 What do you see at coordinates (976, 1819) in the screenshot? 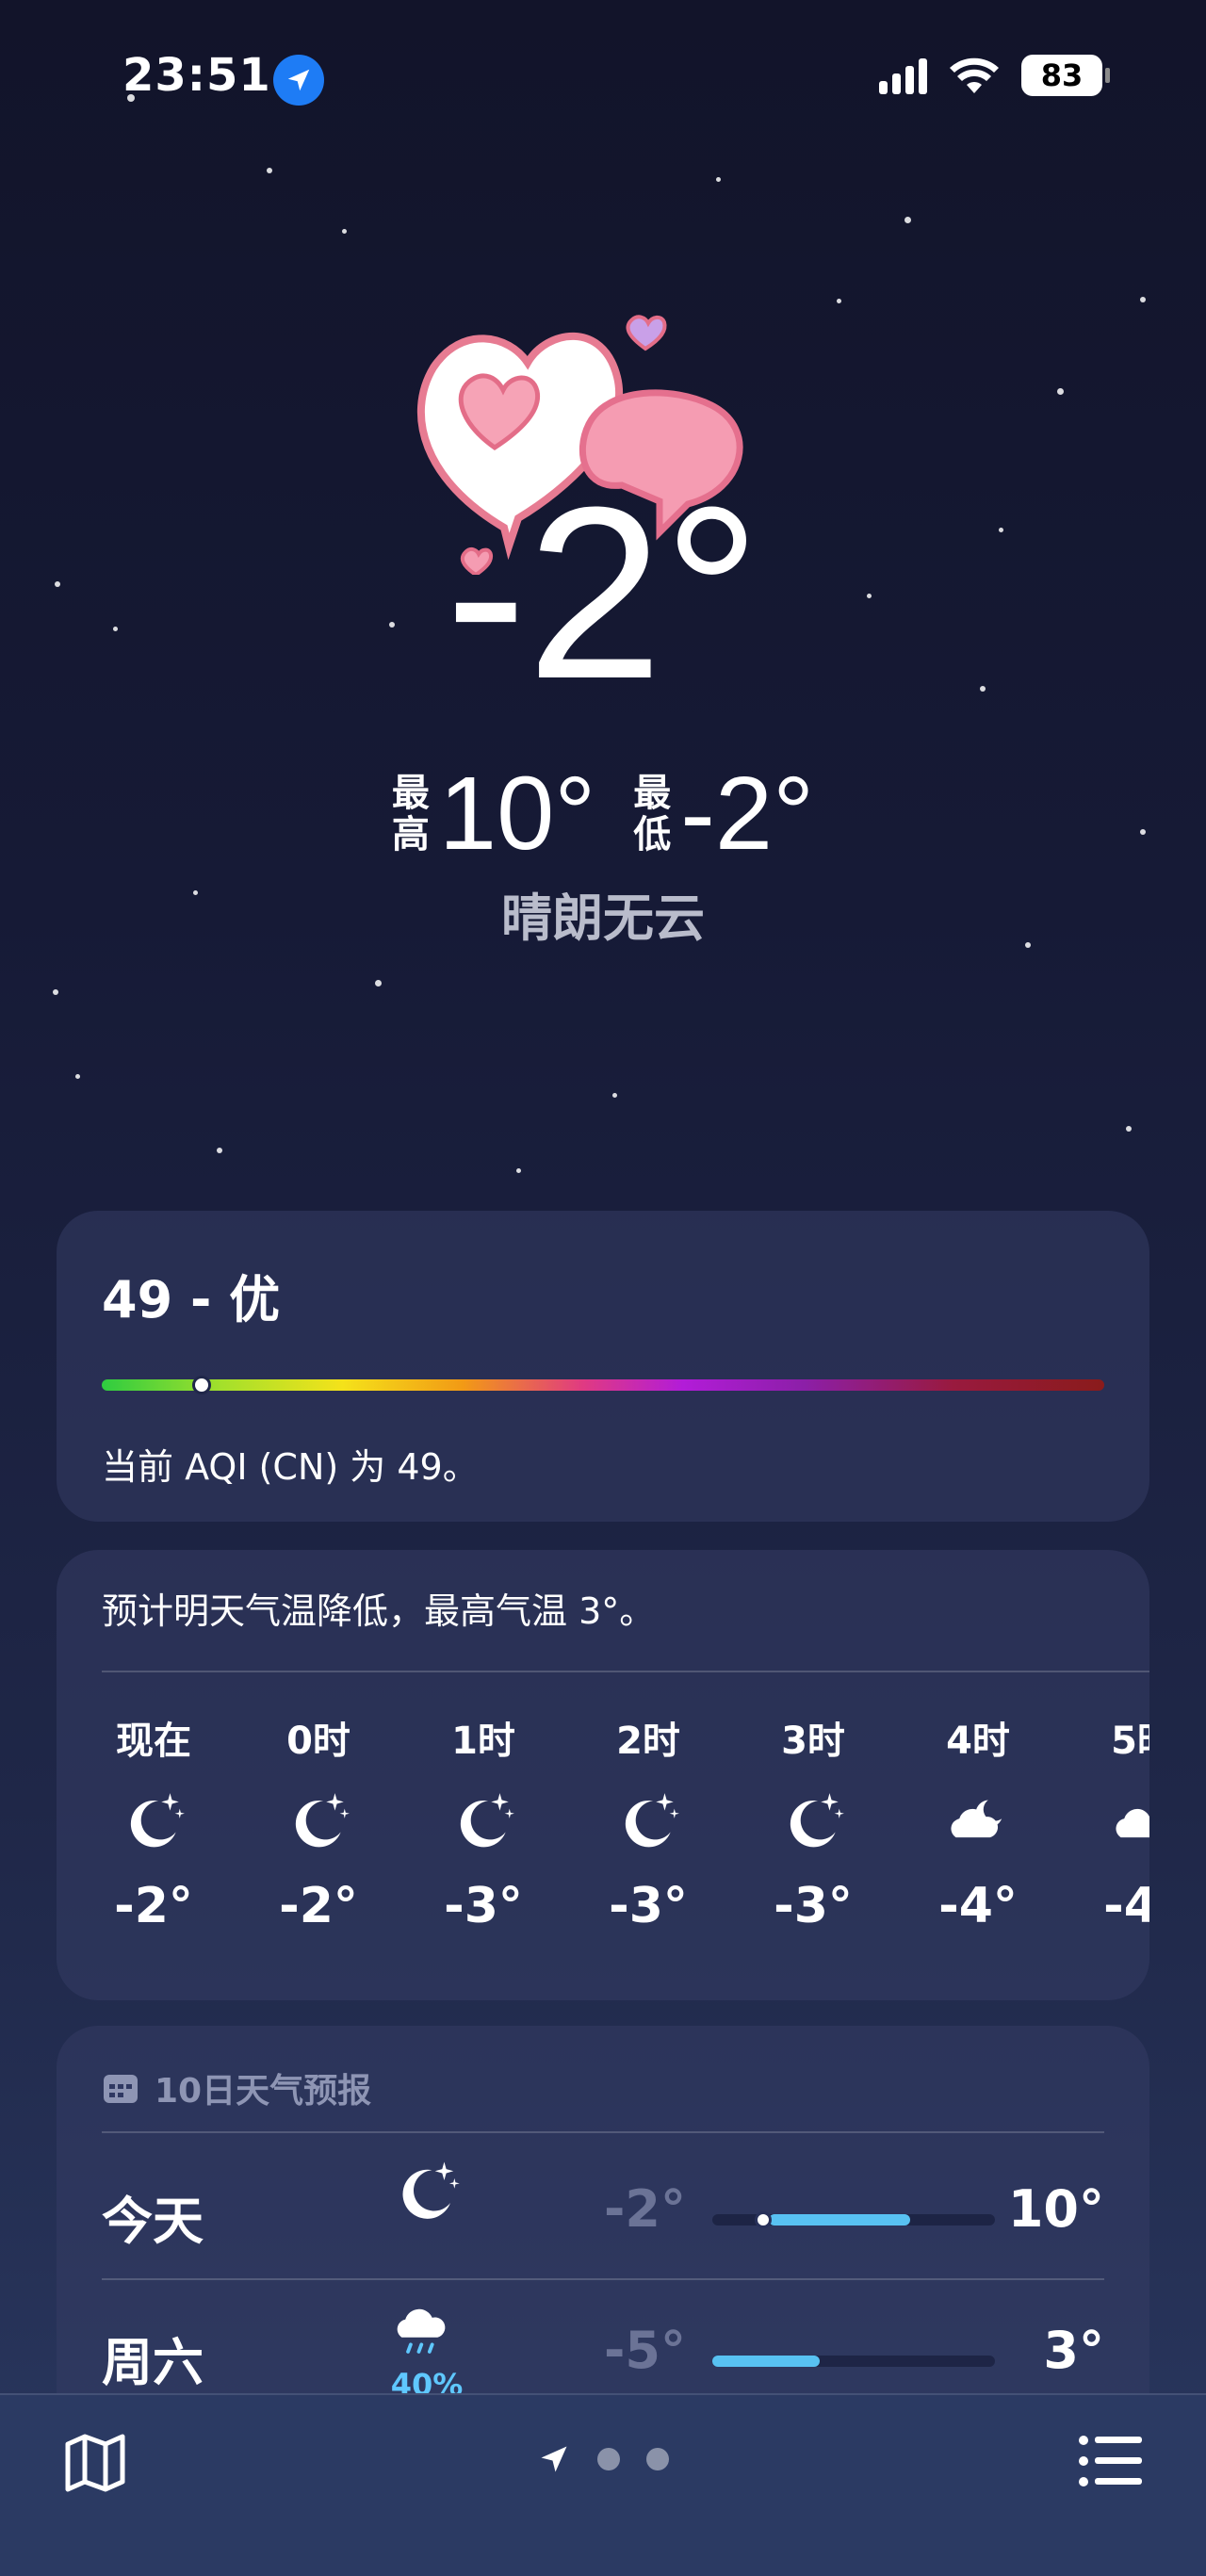
I see `cloud-moon-icon` at bounding box center [976, 1819].